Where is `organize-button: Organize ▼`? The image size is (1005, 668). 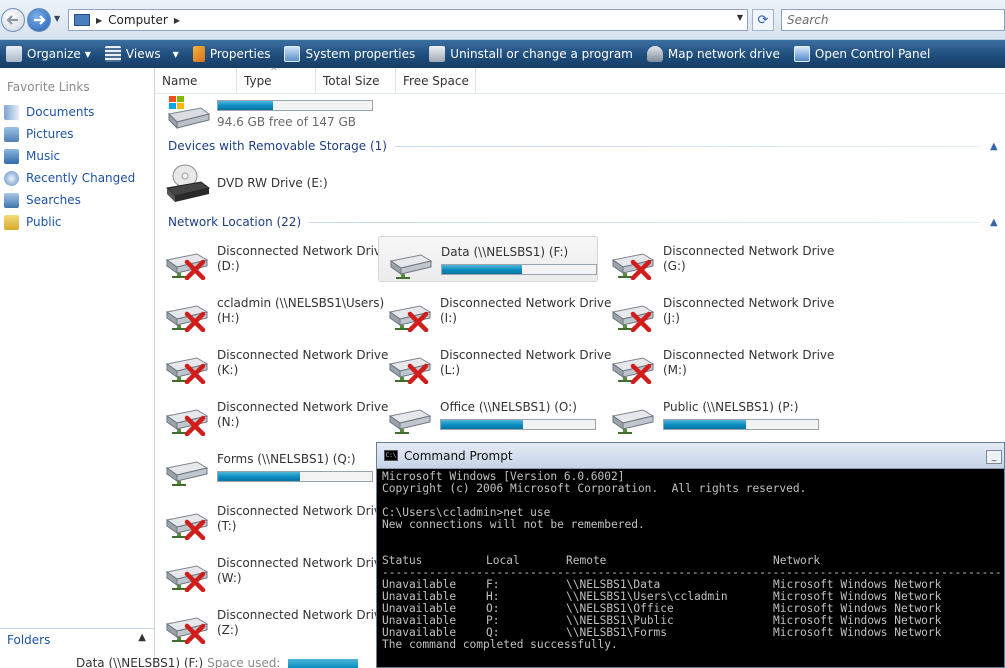 organize-button: Organize ▼ is located at coordinates (48, 54).